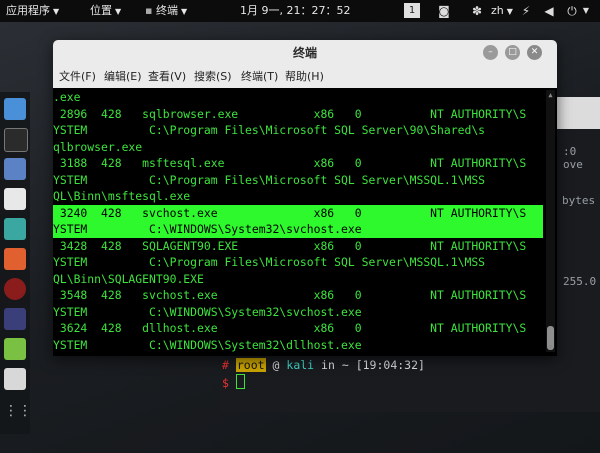  Describe the element at coordinates (98, 146) in the screenshot. I see `terminal-line: qlbrowser.exe` at that location.